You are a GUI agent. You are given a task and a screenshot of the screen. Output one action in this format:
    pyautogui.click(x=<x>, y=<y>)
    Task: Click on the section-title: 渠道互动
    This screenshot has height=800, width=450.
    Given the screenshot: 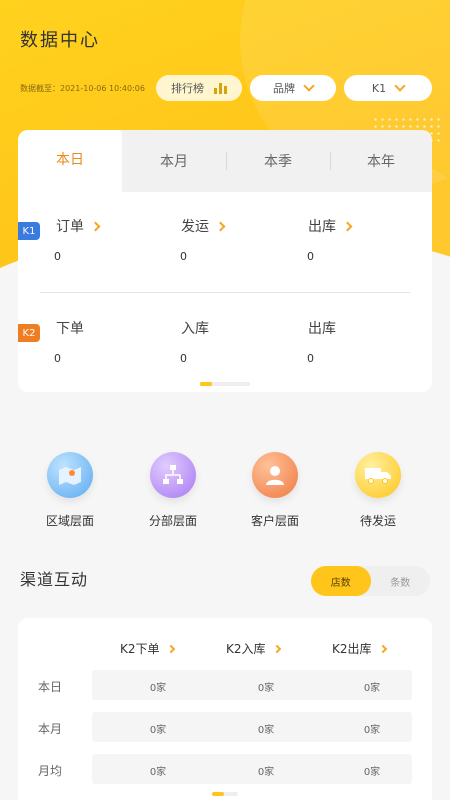 What is the action you would take?
    pyautogui.click(x=54, y=579)
    